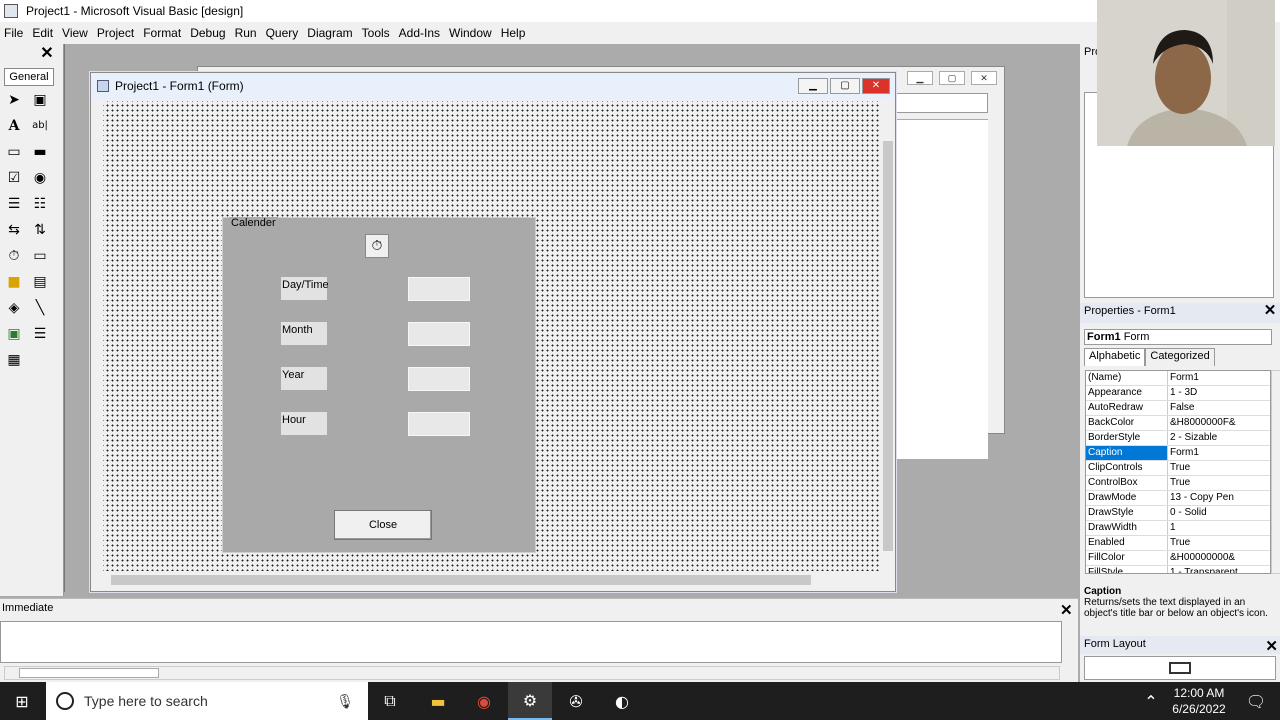 The width and height of the screenshot is (1280, 720). Describe the element at coordinates (40, 230) in the screenshot. I see `vscrollbar-icon: ⇅` at that location.